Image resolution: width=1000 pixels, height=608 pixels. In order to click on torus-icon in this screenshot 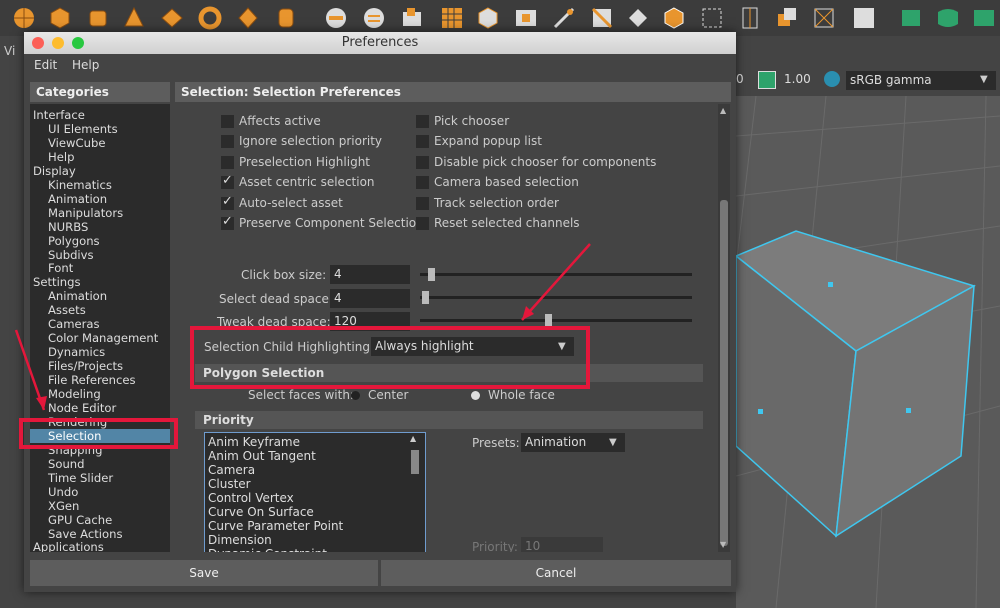, I will do `click(210, 18)`.